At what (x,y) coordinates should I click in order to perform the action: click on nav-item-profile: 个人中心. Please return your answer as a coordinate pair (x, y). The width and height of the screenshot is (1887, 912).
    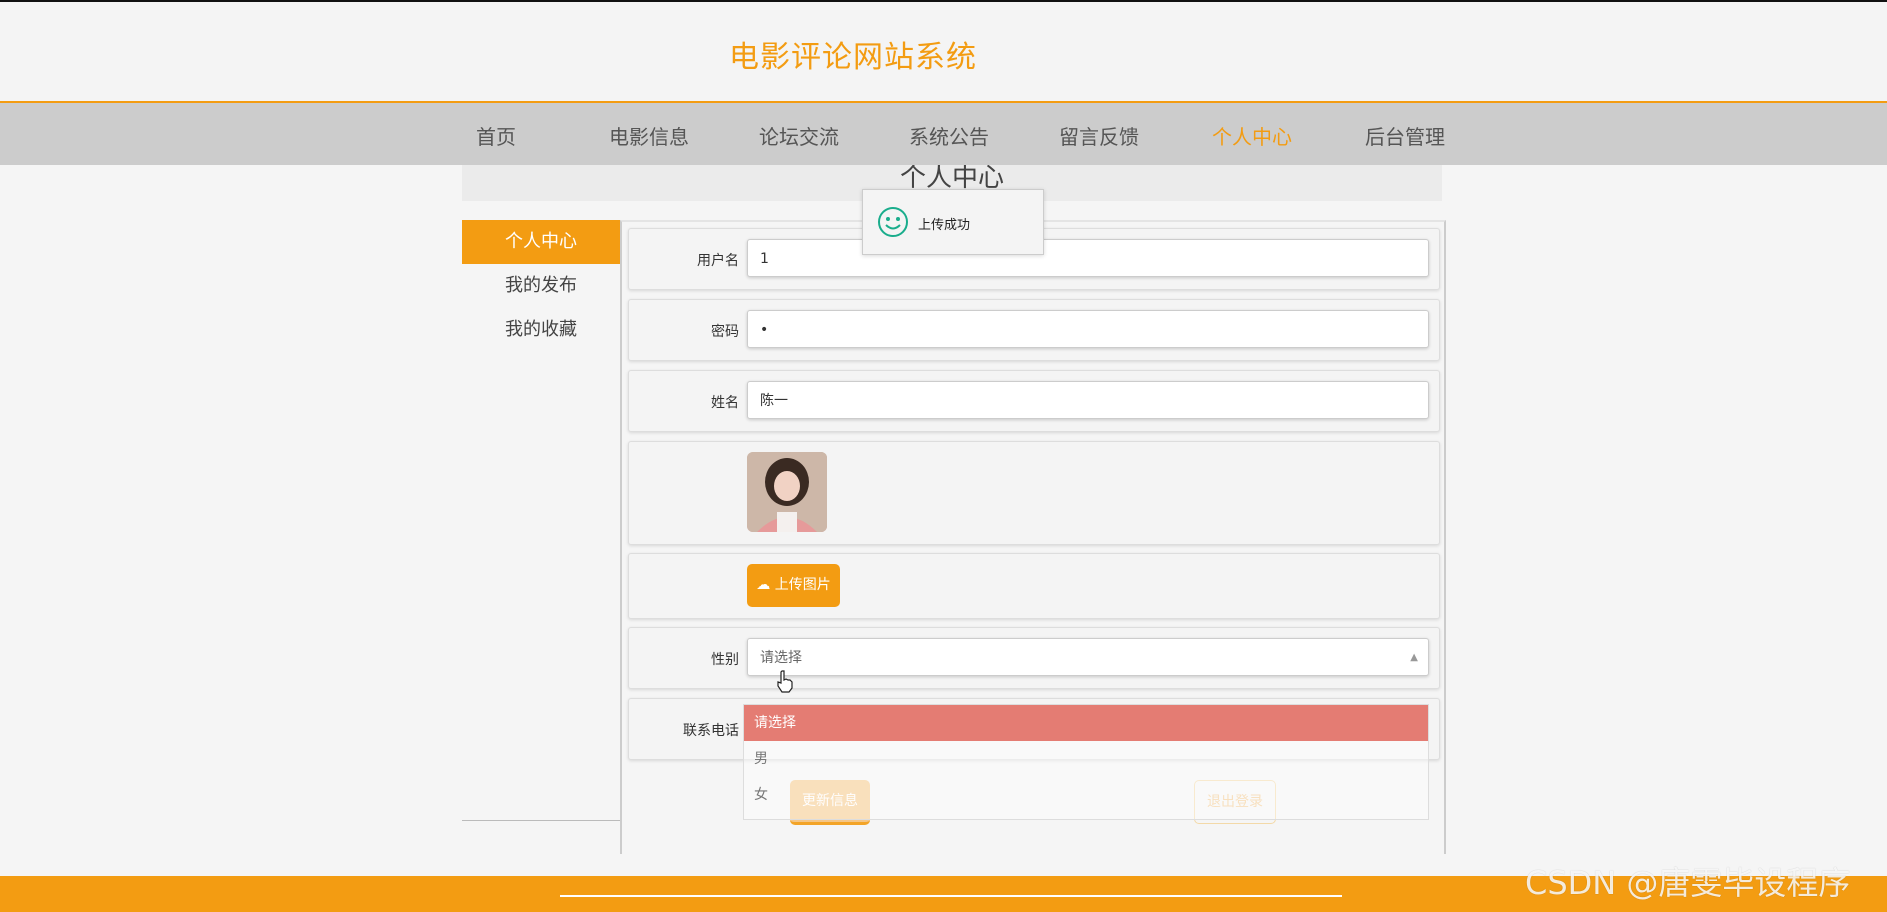
    Looking at the image, I should click on (1252, 135).